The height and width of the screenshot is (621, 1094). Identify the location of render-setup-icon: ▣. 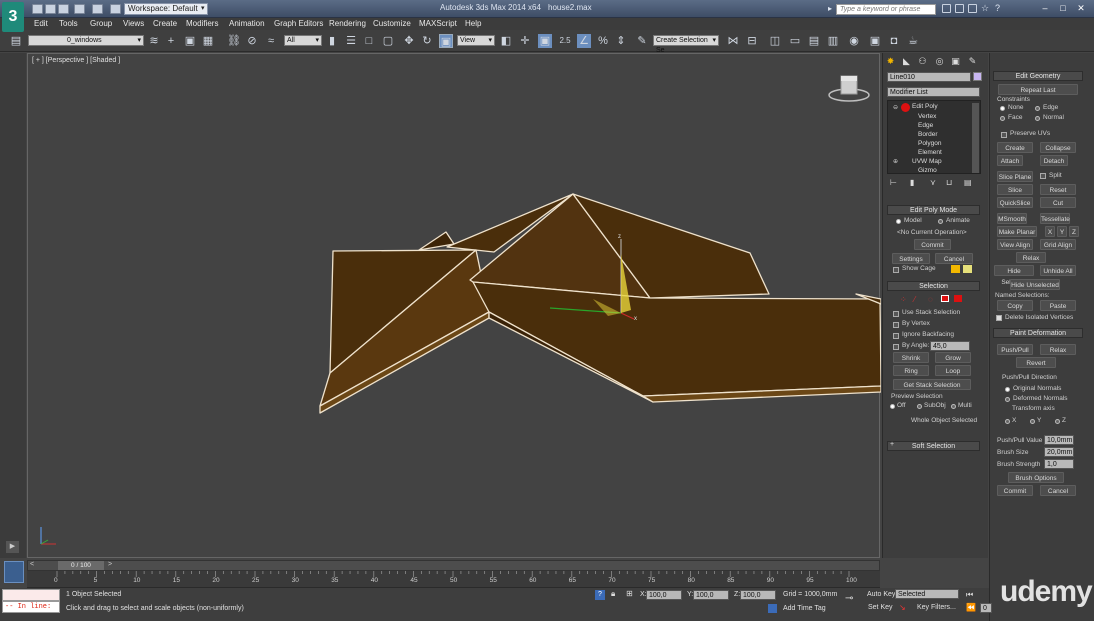
(875, 41).